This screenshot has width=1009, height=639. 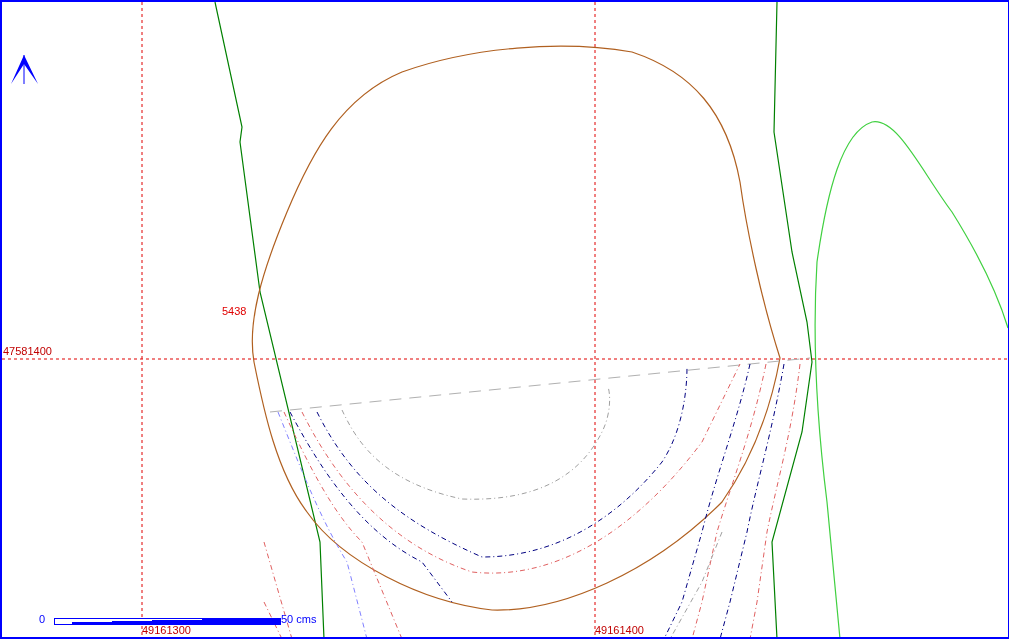 I want to click on scale-label: 0, so click(x=42, y=619).